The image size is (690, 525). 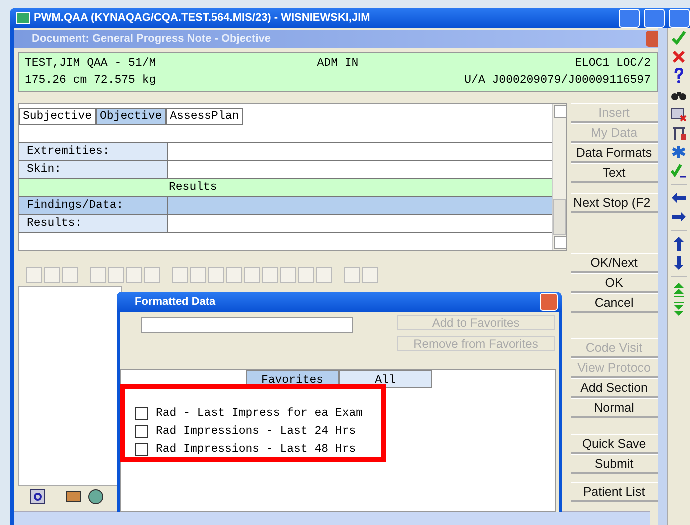 What do you see at coordinates (679, 152) in the screenshot?
I see `asterisk-icon` at bounding box center [679, 152].